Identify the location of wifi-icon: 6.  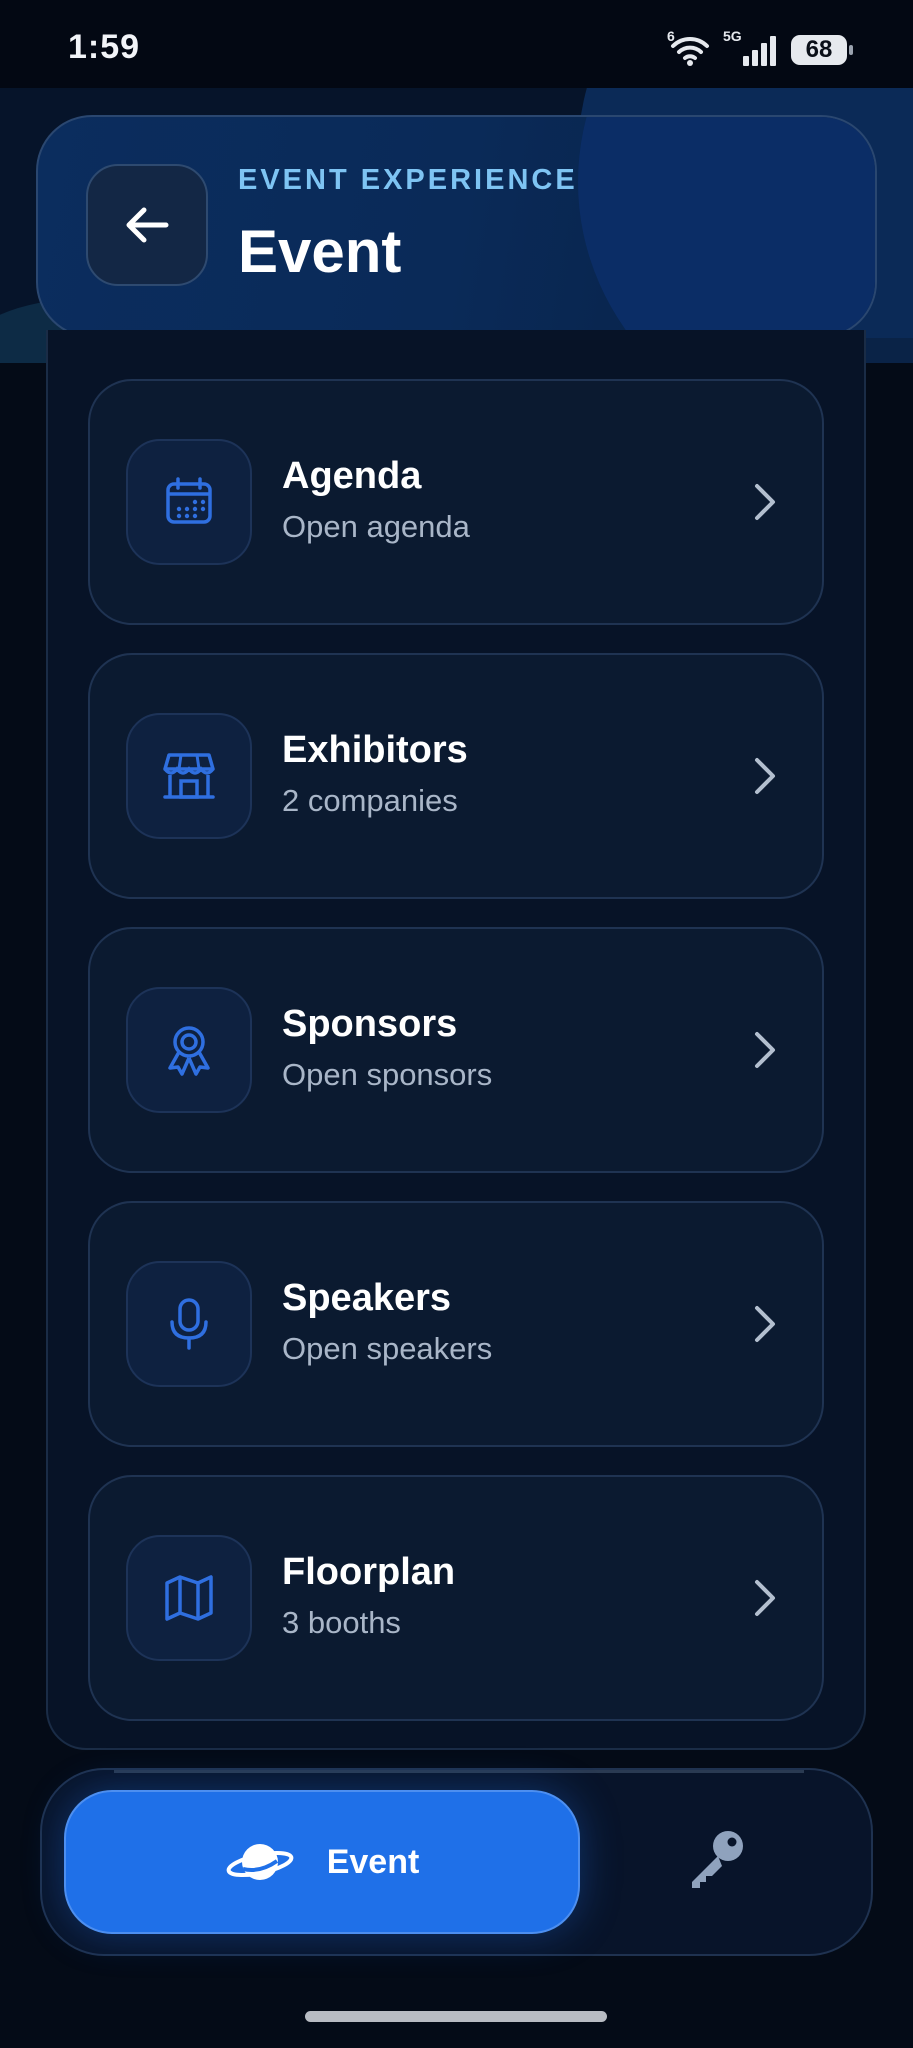
(690, 48).